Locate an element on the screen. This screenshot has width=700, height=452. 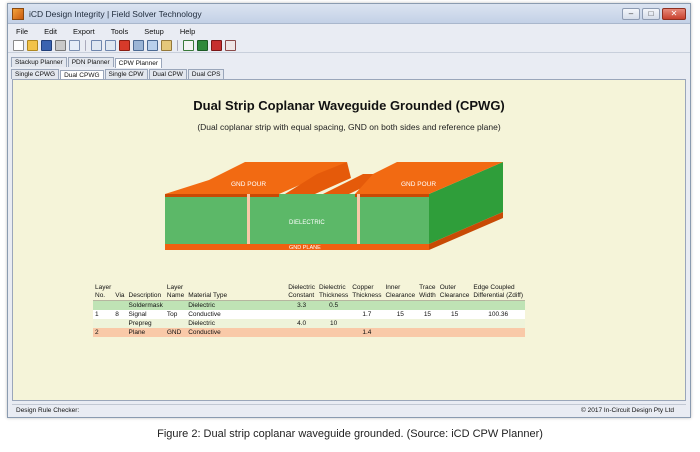
tab-cpw-planner: CPW Planner is located at coordinates (138, 63).